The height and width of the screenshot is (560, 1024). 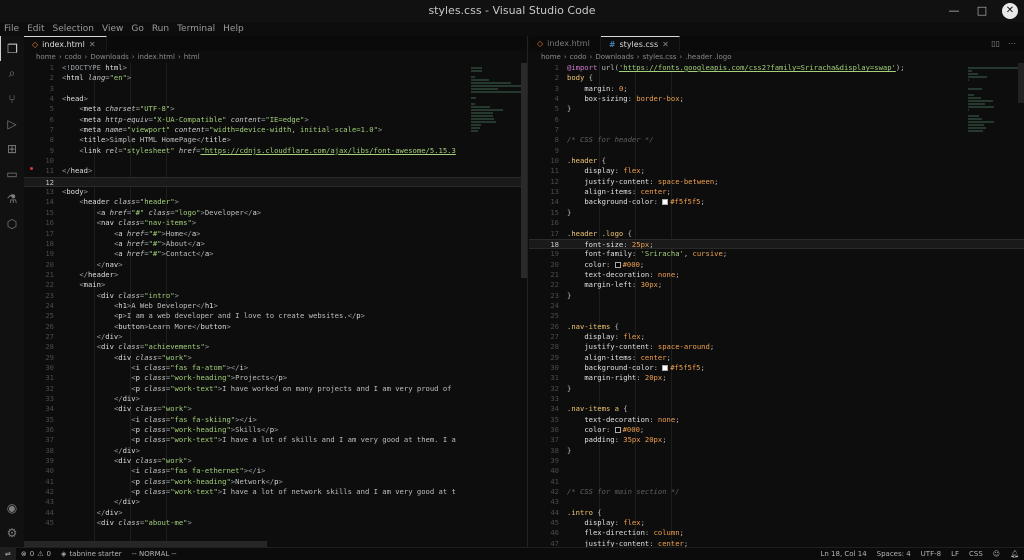 I want to click on code-line: 46 flex-direction: column;, so click(x=776, y=533).